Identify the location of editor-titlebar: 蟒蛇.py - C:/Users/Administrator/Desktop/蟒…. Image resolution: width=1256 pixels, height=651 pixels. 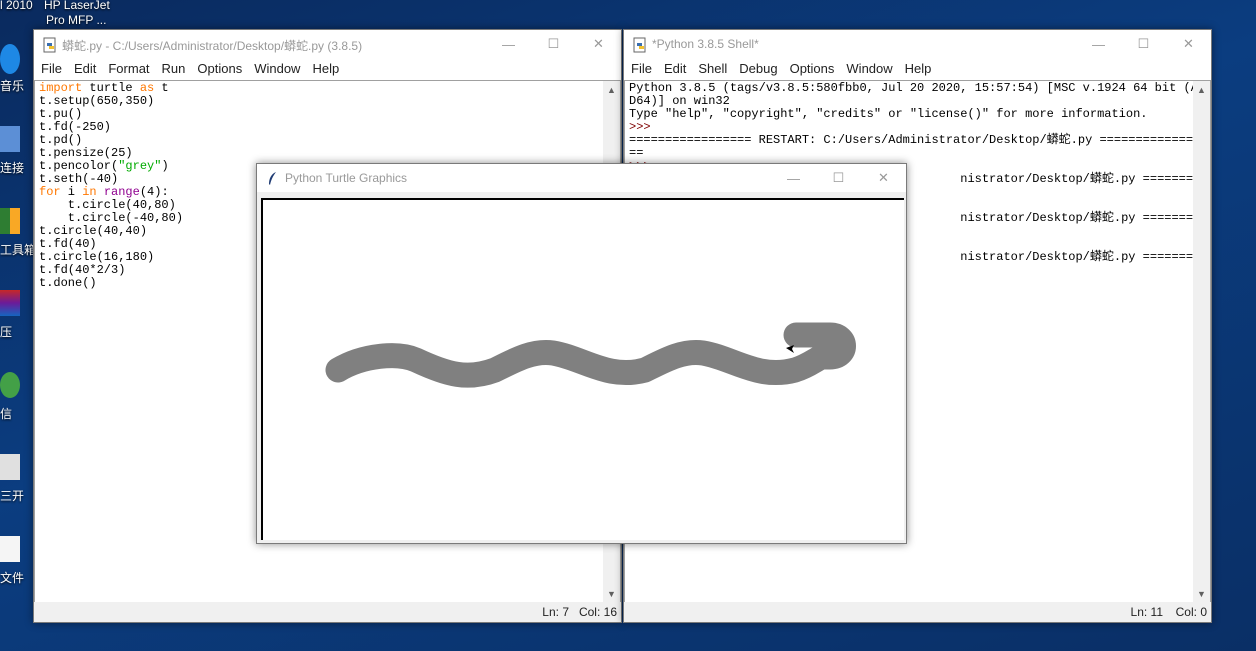
(327, 44).